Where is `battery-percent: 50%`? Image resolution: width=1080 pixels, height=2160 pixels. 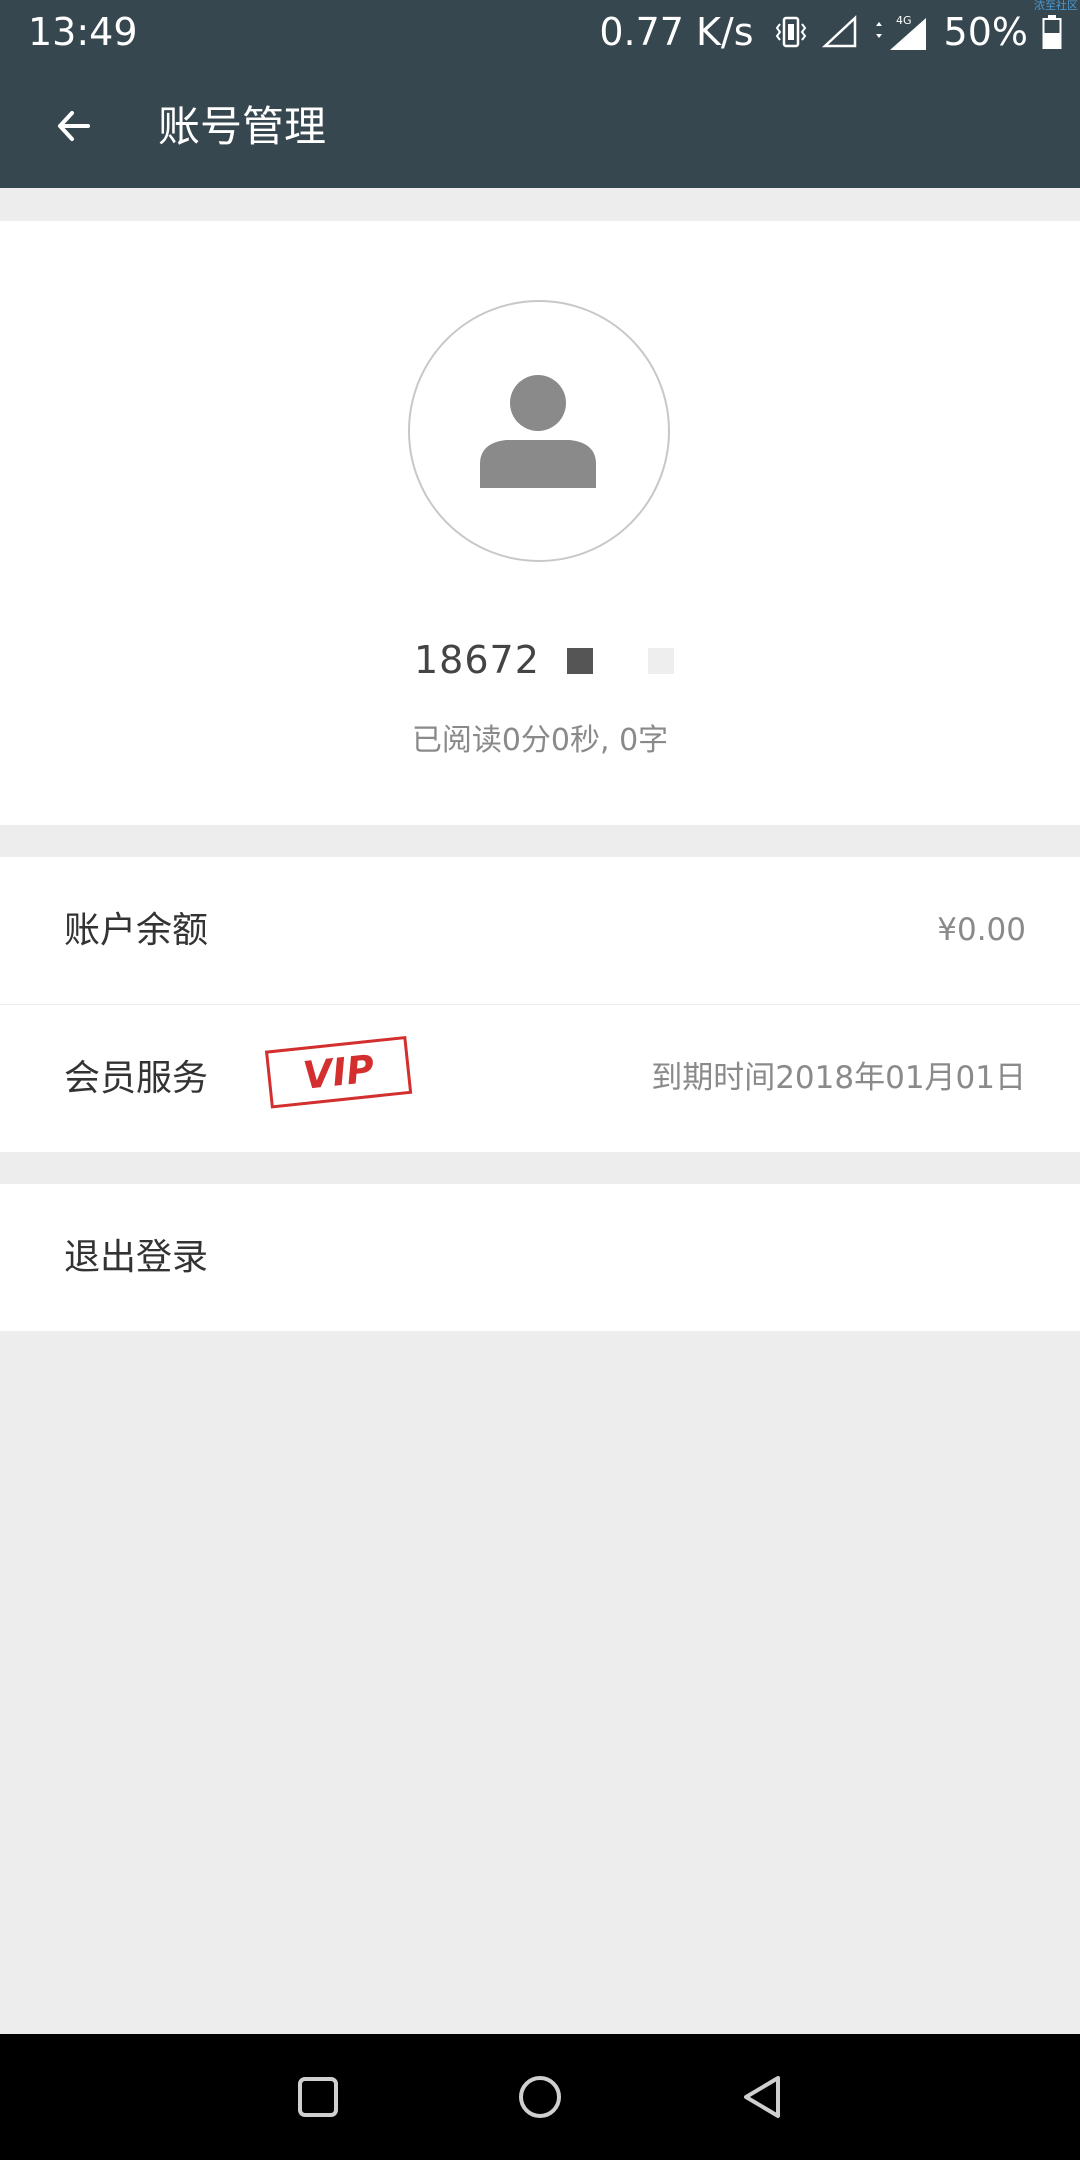 battery-percent: 50% is located at coordinates (985, 32).